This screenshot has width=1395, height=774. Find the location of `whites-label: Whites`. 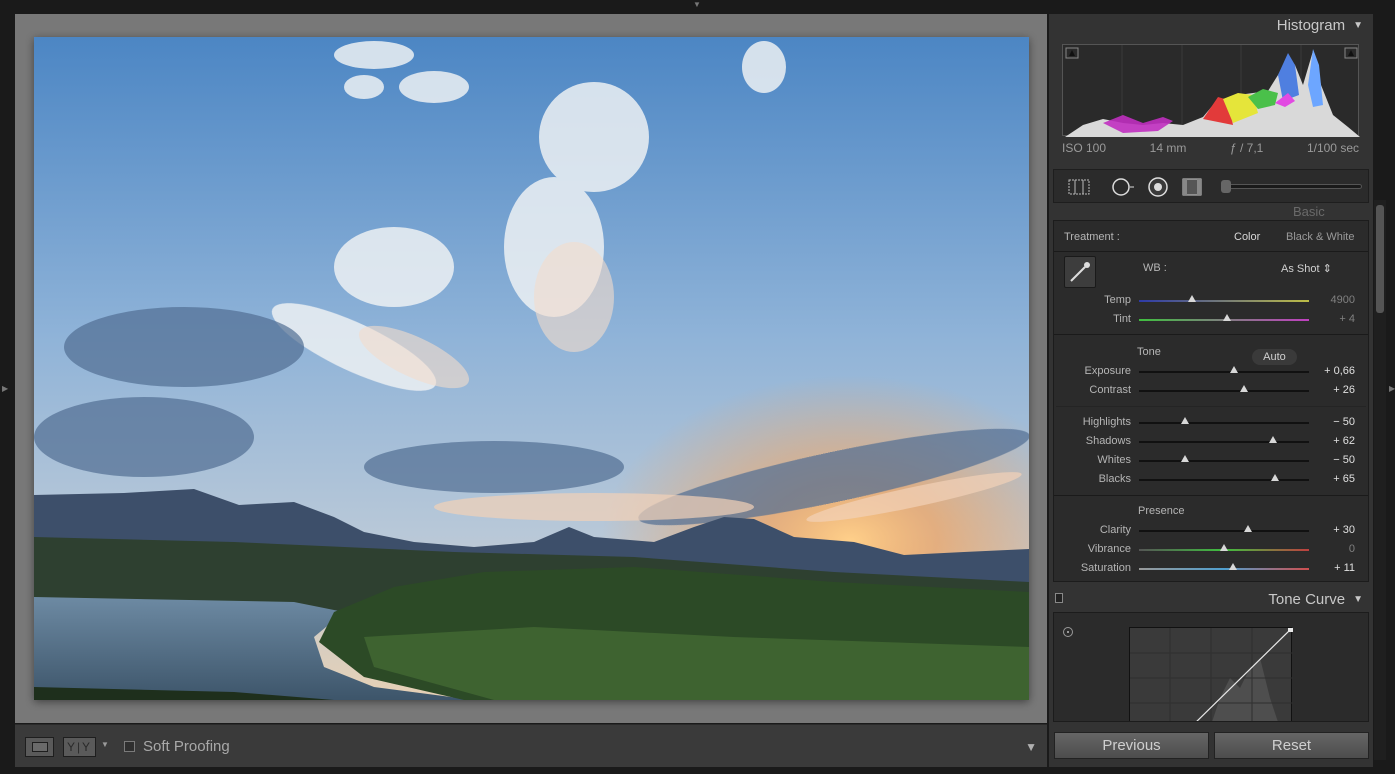

whites-label: Whites is located at coordinates (1114, 460).